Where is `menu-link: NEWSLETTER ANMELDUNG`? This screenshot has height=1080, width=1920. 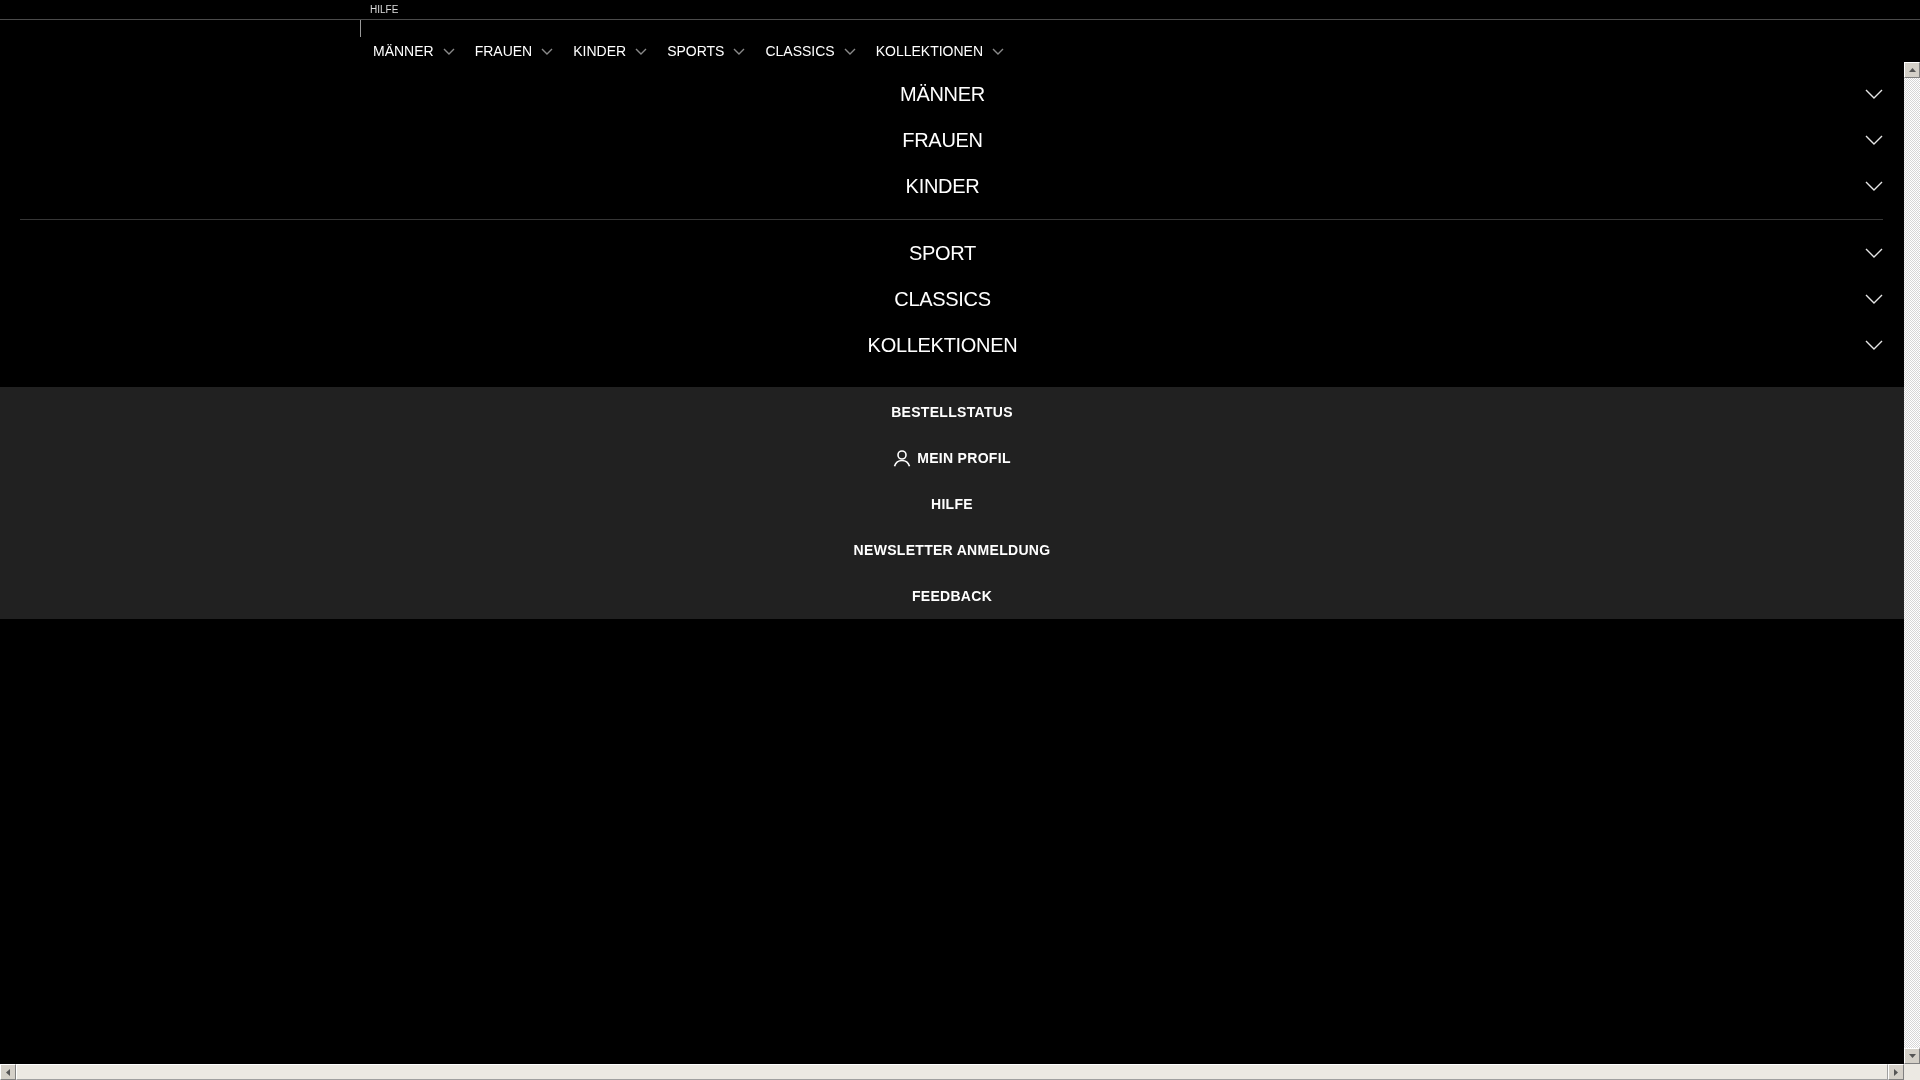
menu-link: NEWSLETTER ANMELDUNG is located at coordinates (952, 550).